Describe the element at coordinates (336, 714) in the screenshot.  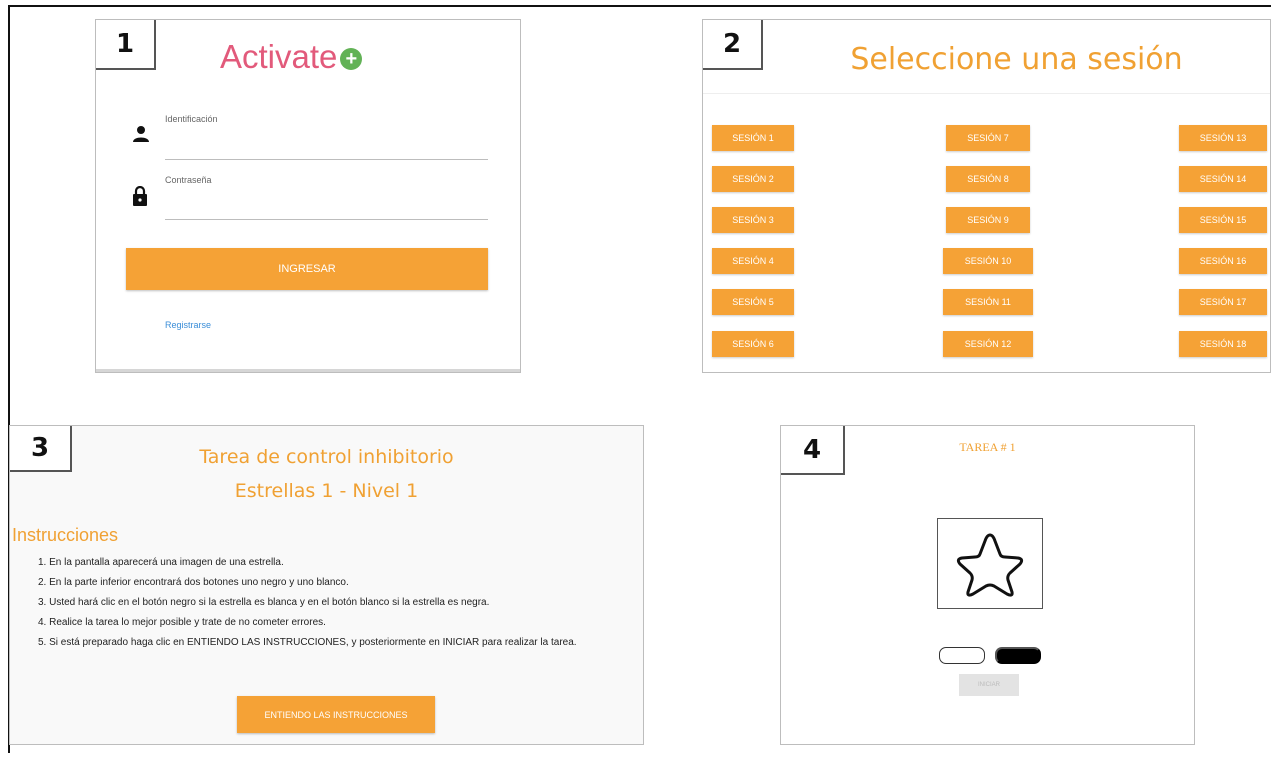
I see `understand-instructions-button: ENTIENDO LAS INSTRUCCIONES` at that location.